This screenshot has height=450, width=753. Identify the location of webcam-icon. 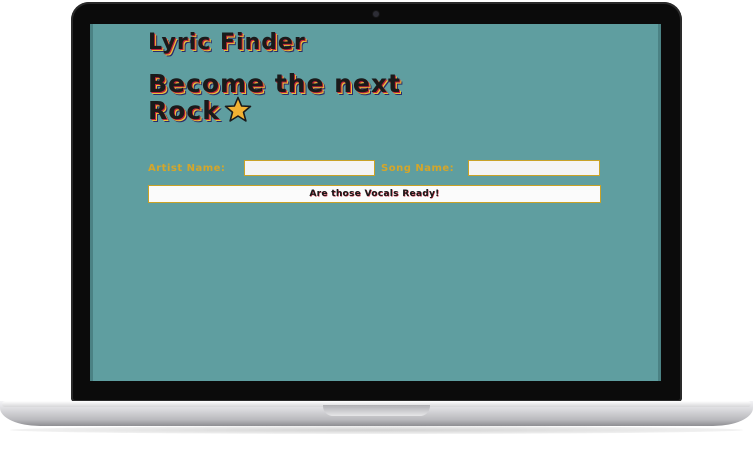
(376, 14).